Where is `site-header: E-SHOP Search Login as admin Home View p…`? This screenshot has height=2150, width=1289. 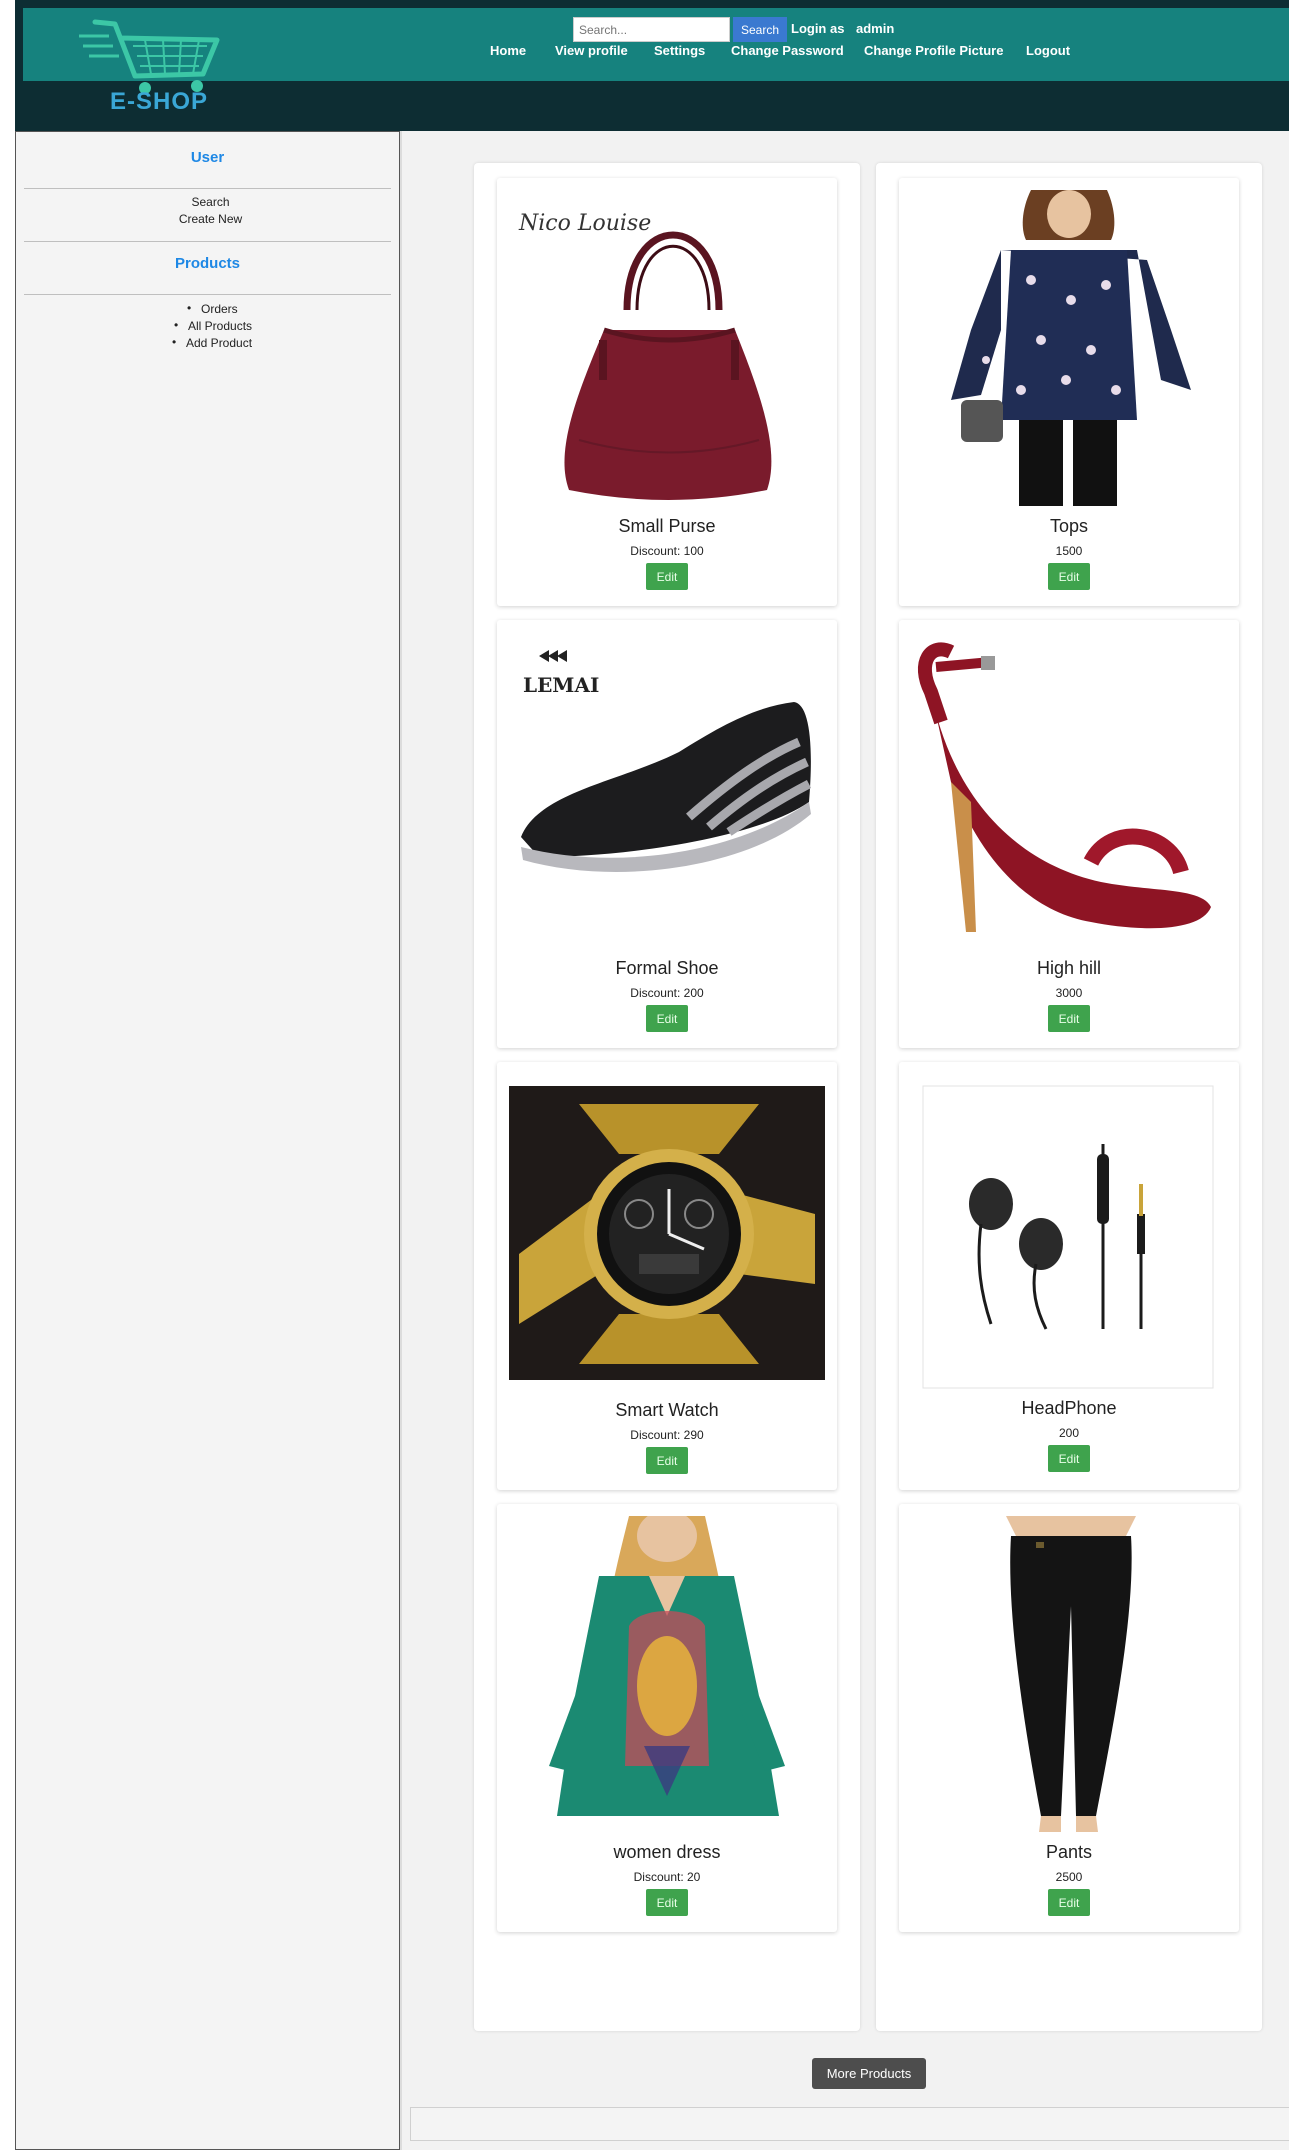
site-header: E-SHOP Search Login as admin Home View p… is located at coordinates (652, 65).